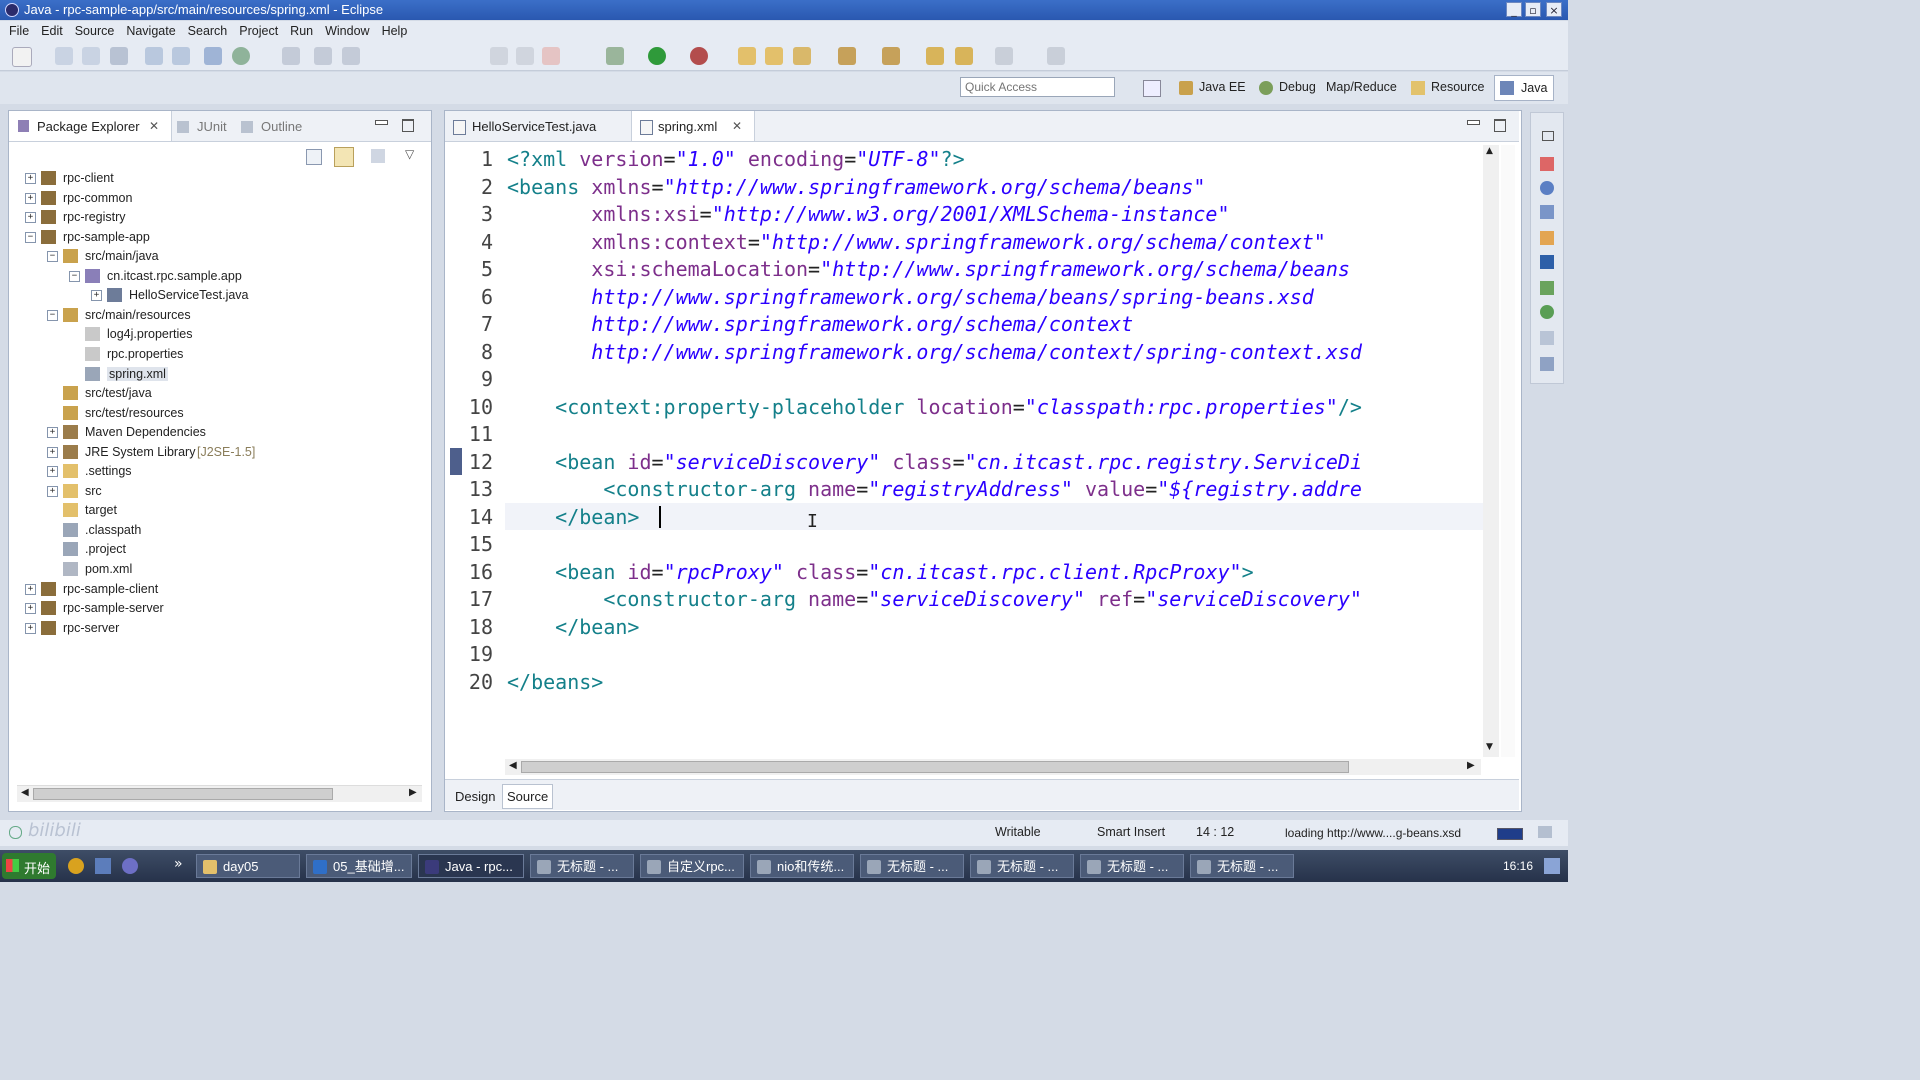  I want to click on view-menu-icon: ▽, so click(409, 154).